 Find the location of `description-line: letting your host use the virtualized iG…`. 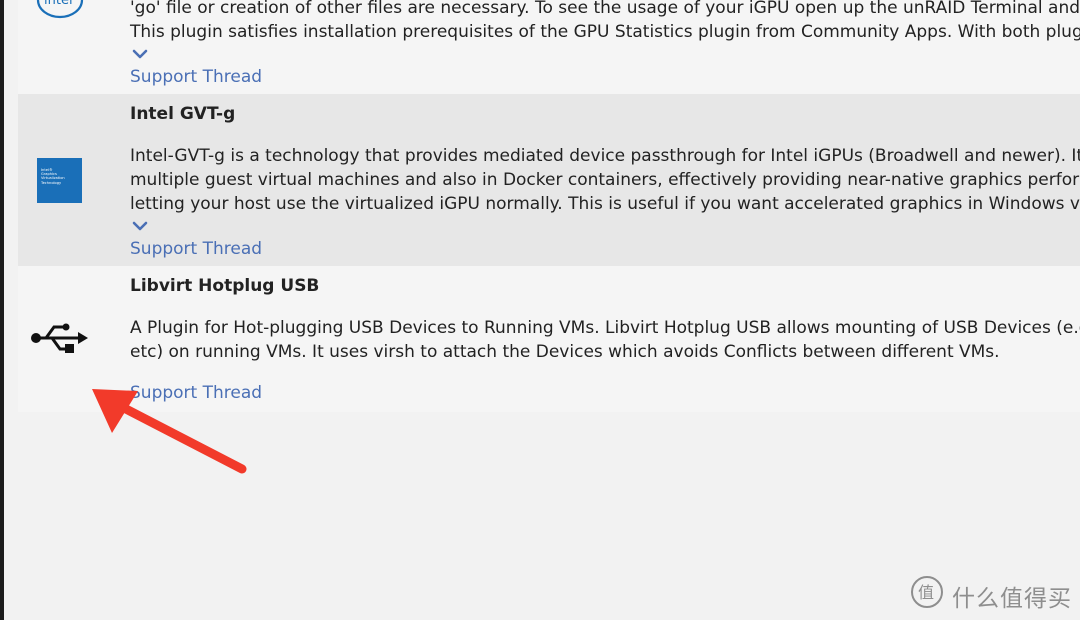

description-line: letting your host use the virtualized iG… is located at coordinates (605, 204).